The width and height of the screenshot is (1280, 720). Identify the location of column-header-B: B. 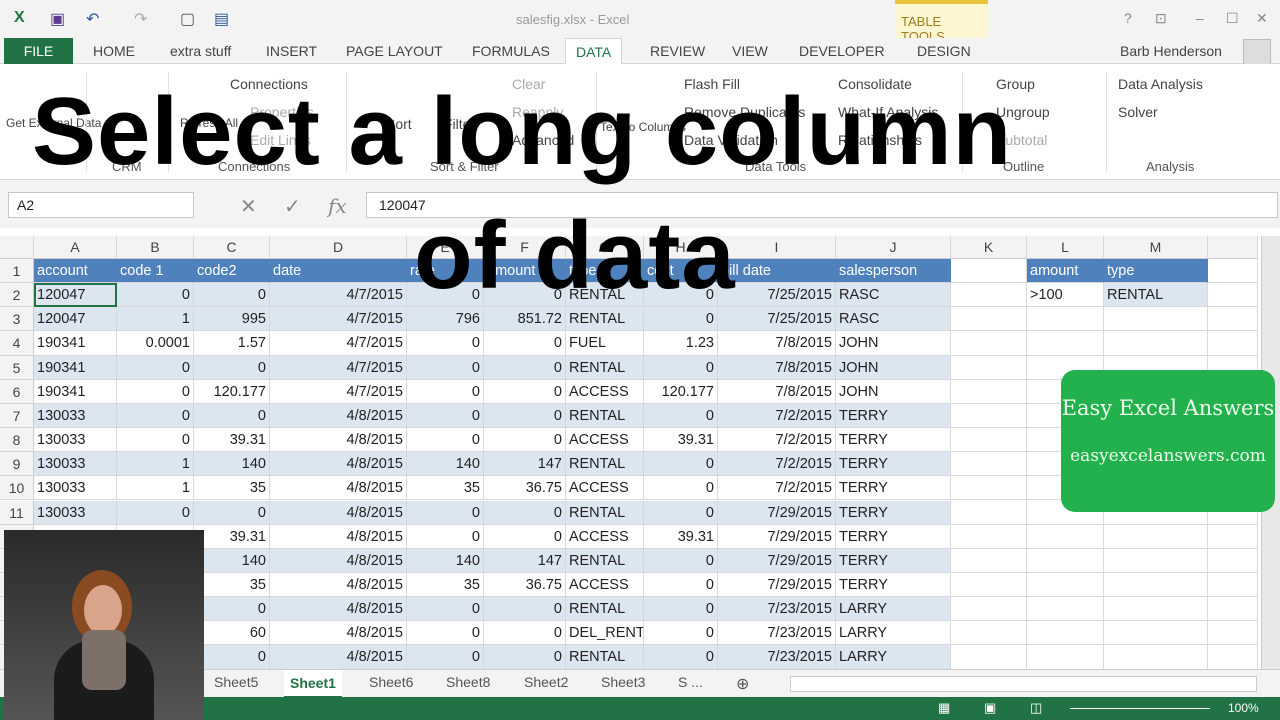
(155, 247).